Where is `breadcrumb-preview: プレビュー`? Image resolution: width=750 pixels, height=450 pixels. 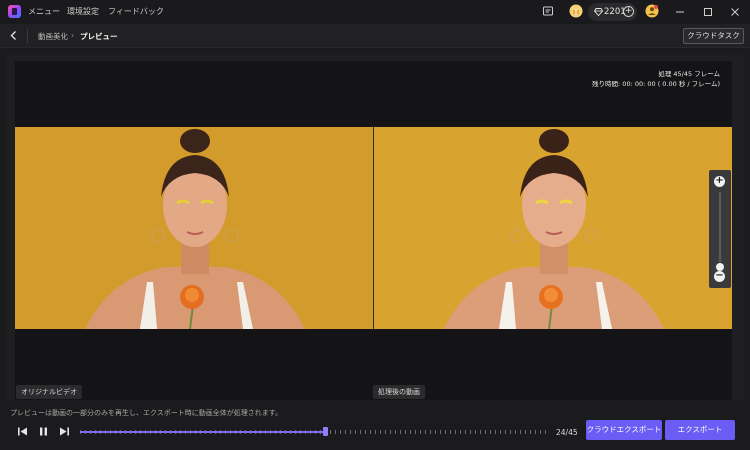
breadcrumb-preview: プレビュー is located at coordinates (99, 36).